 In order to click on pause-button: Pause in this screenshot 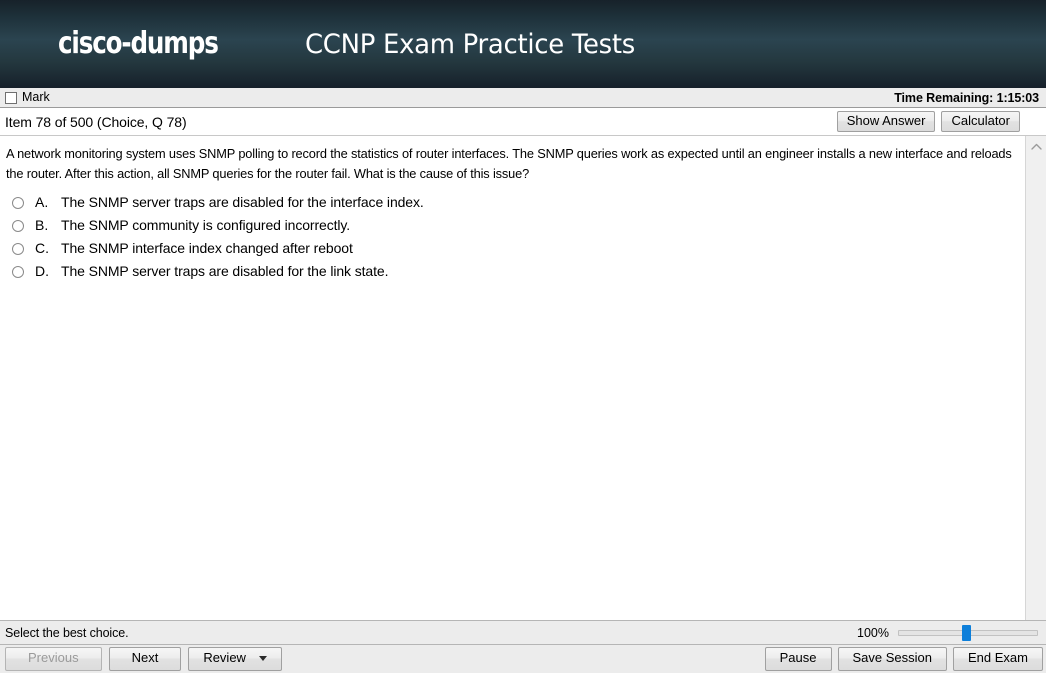, I will do `click(798, 659)`.